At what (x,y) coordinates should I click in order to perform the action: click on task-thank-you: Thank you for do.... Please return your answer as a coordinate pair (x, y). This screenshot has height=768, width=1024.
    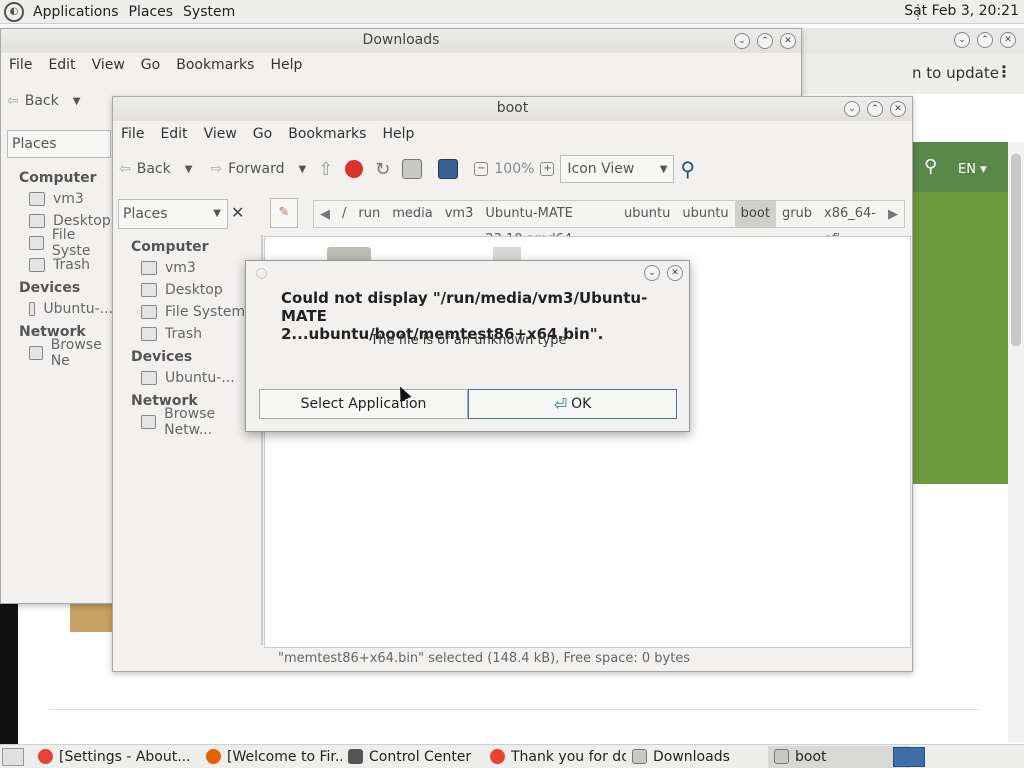
    Looking at the image, I should click on (555, 757).